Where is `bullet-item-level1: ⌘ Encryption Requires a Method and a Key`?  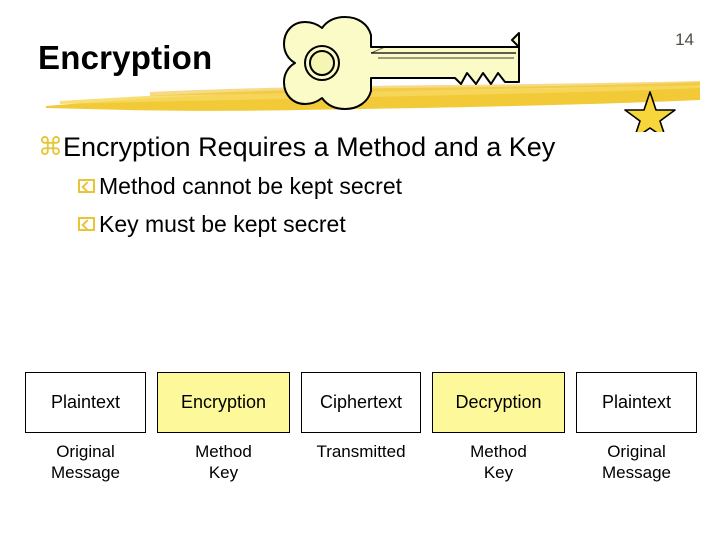 bullet-item-level1: ⌘ Encryption Requires a Method and a Key is located at coordinates (360, 147).